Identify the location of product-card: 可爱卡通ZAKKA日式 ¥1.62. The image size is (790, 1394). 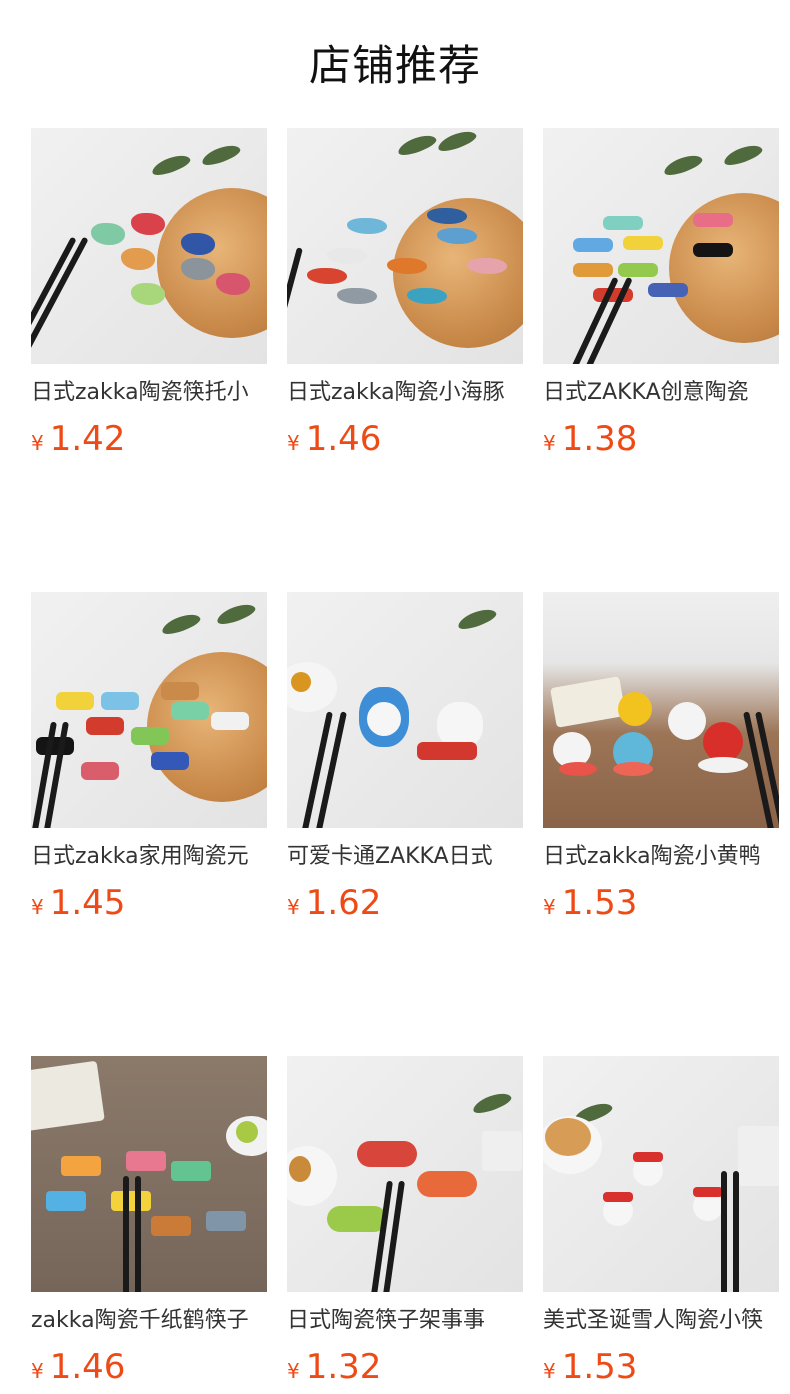
(405, 758).